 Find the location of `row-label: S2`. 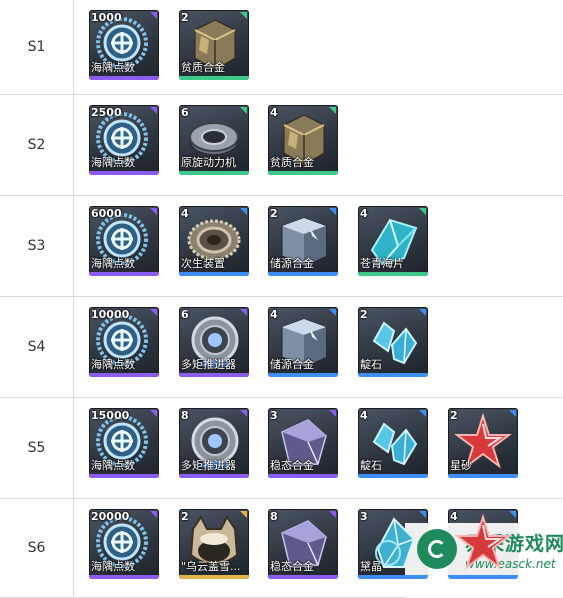

row-label: S2 is located at coordinates (36, 145).